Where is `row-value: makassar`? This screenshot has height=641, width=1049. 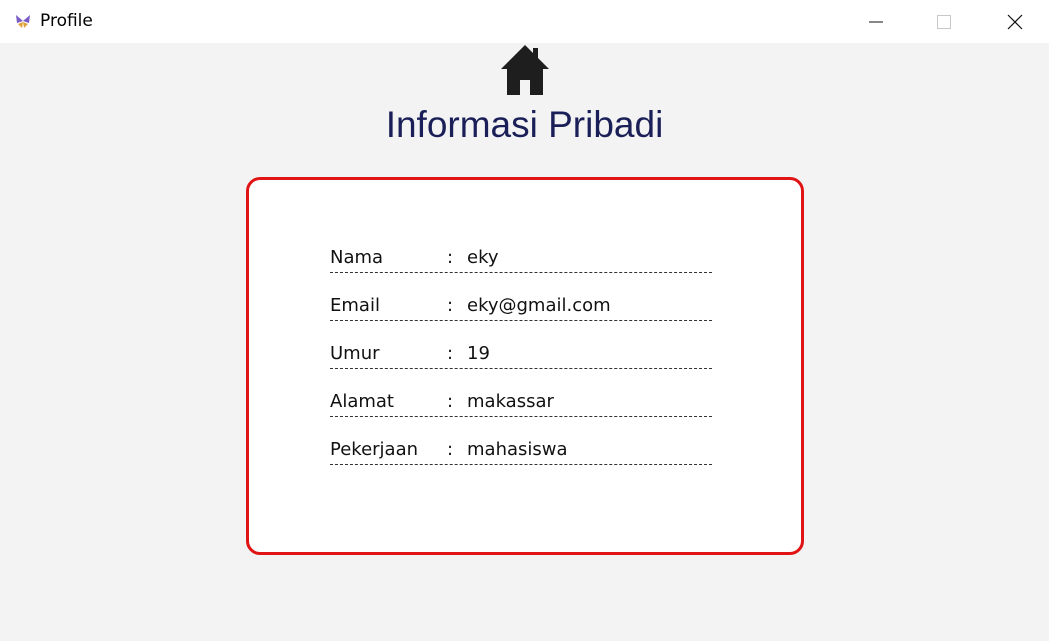
row-value: makassar is located at coordinates (510, 401).